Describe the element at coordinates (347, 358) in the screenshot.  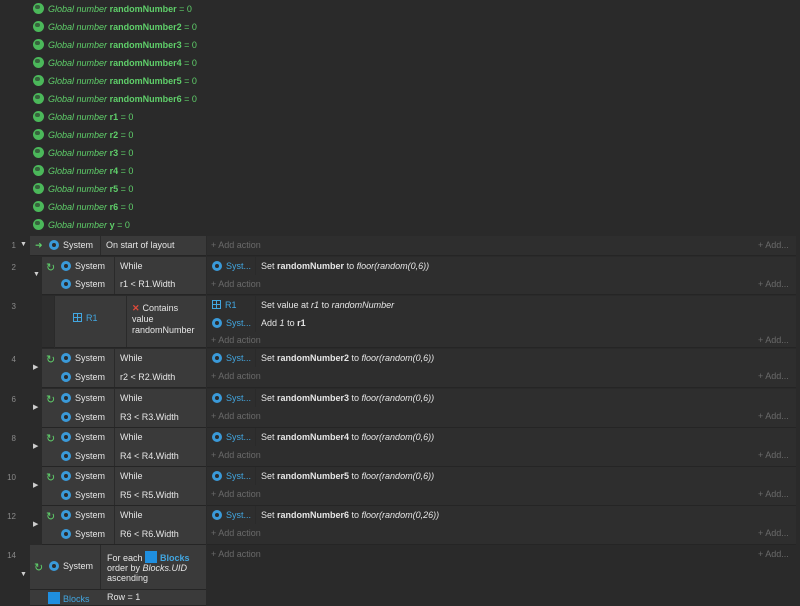
I see `action-text: Set randomNumber2 to floor(random(0,6))` at that location.